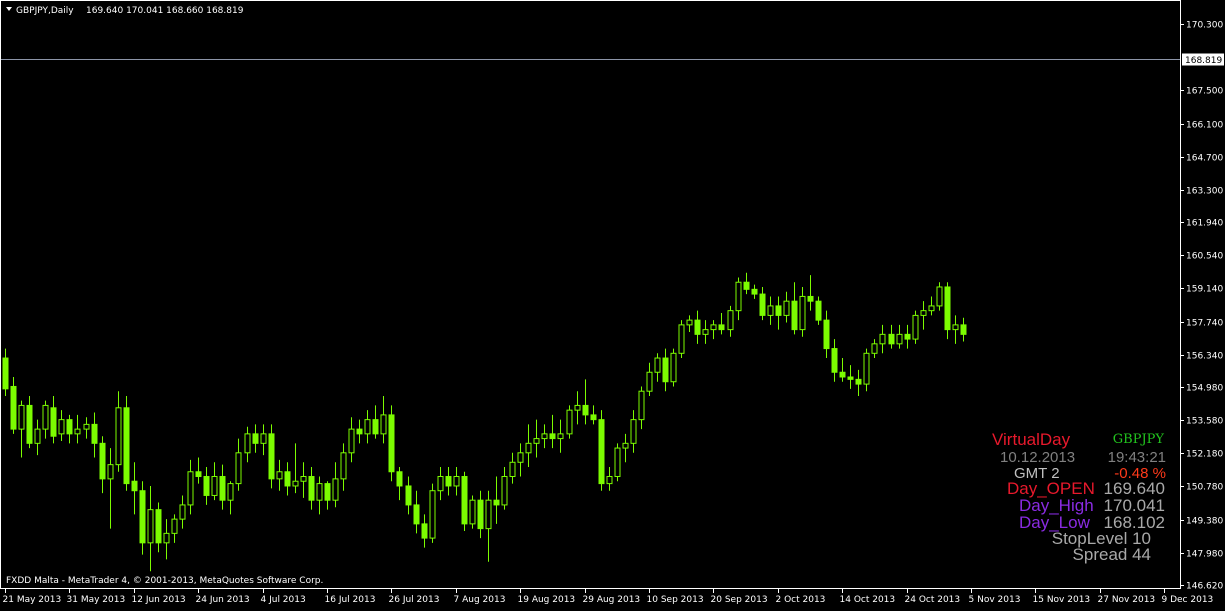 The width and height of the screenshot is (1225, 611). Describe the element at coordinates (1137, 457) in the screenshot. I see `overlay-time: 19:43:21` at that location.